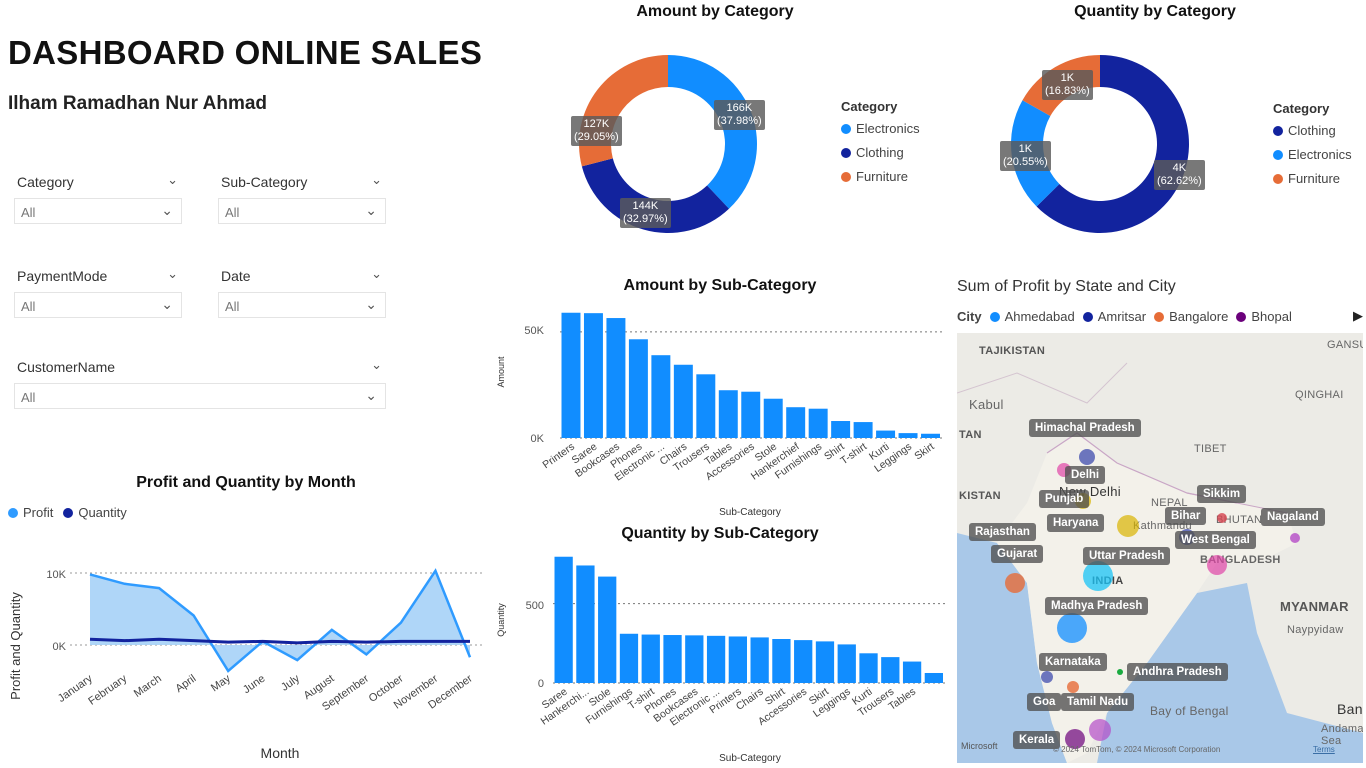 Image resolution: width=1366 pixels, height=768 pixels. What do you see at coordinates (1179, 175) in the screenshot?
I see `donut-data-label: 4K (62.62%)` at bounding box center [1179, 175].